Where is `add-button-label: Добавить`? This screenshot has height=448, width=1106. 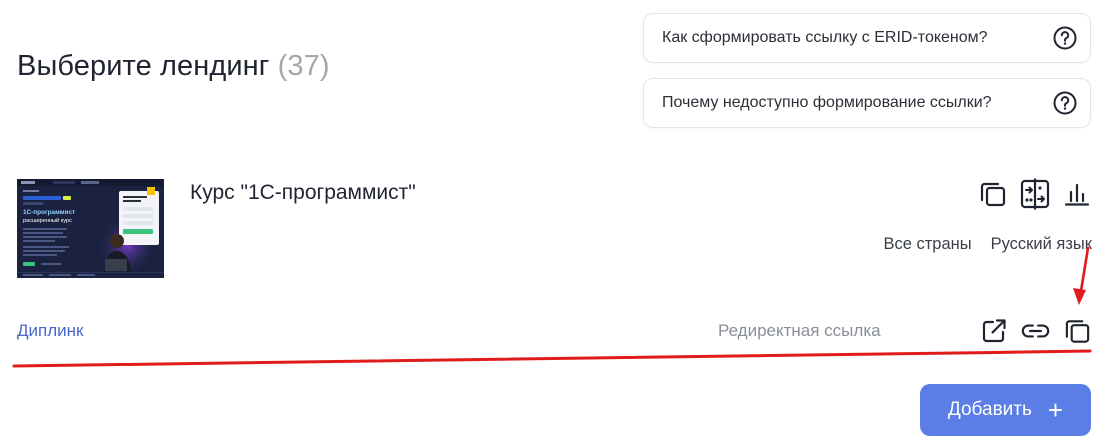 add-button-label: Добавить is located at coordinates (989, 409).